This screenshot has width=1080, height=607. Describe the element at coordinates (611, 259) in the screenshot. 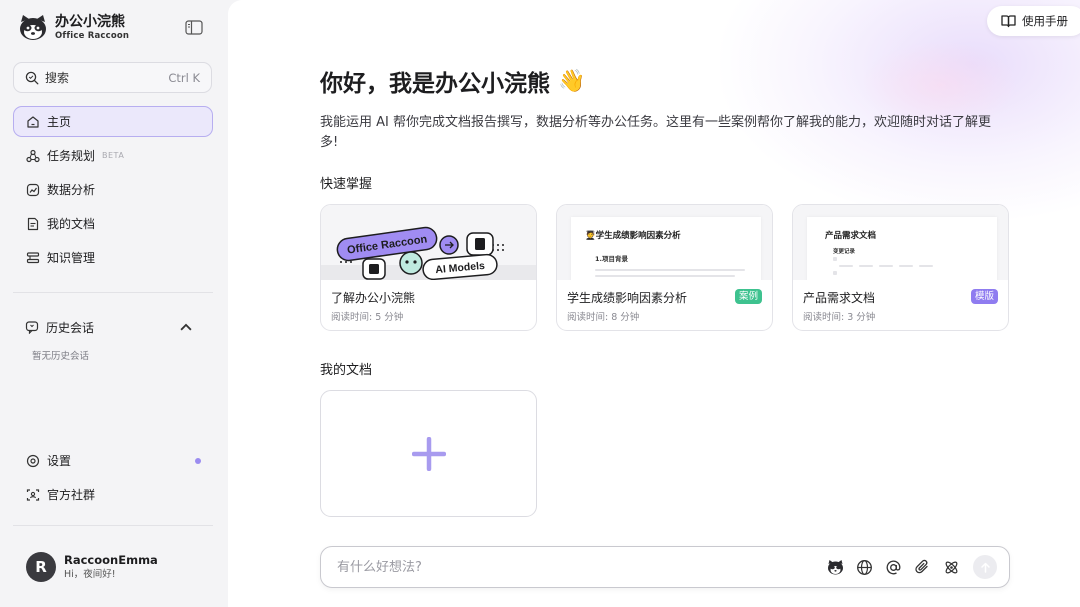

I see `preview-heading: 1.项目背景` at that location.